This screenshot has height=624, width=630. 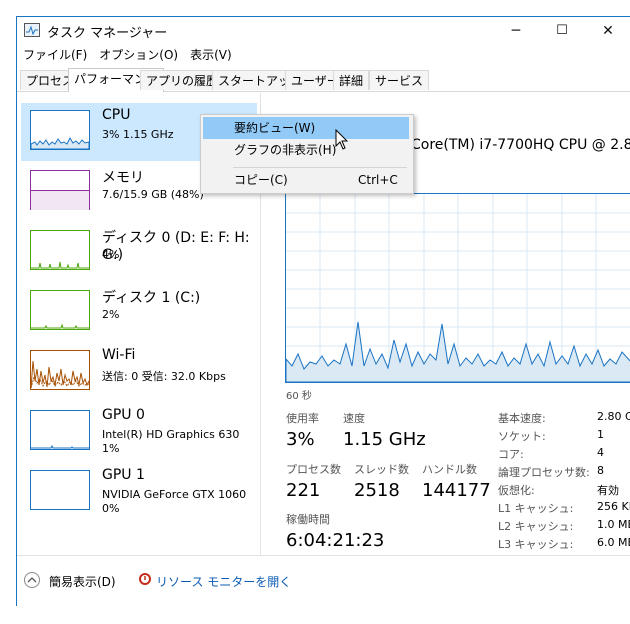 I want to click on handles-value: 144177, so click(x=456, y=490).